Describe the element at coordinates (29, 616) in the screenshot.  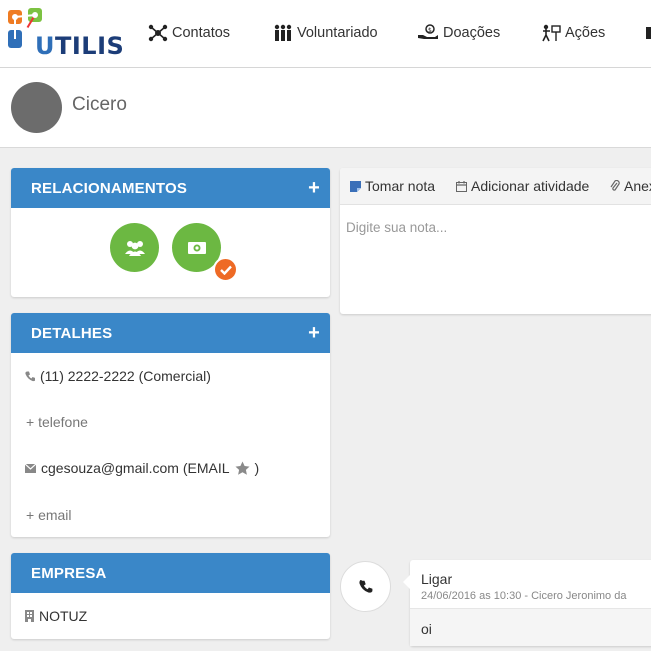
I see `building-icon` at that location.